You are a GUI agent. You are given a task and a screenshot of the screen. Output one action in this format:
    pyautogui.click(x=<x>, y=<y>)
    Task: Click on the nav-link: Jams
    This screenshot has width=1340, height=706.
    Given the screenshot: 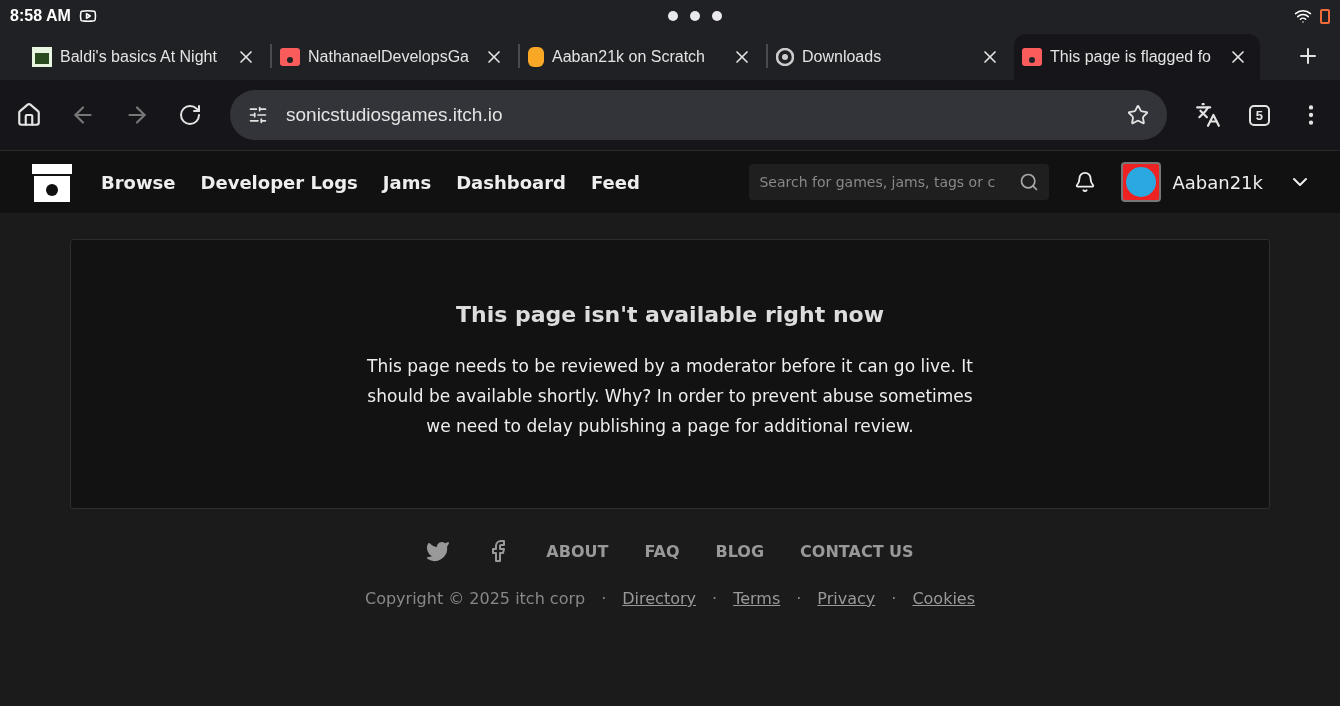 What is the action you would take?
    pyautogui.click(x=407, y=182)
    